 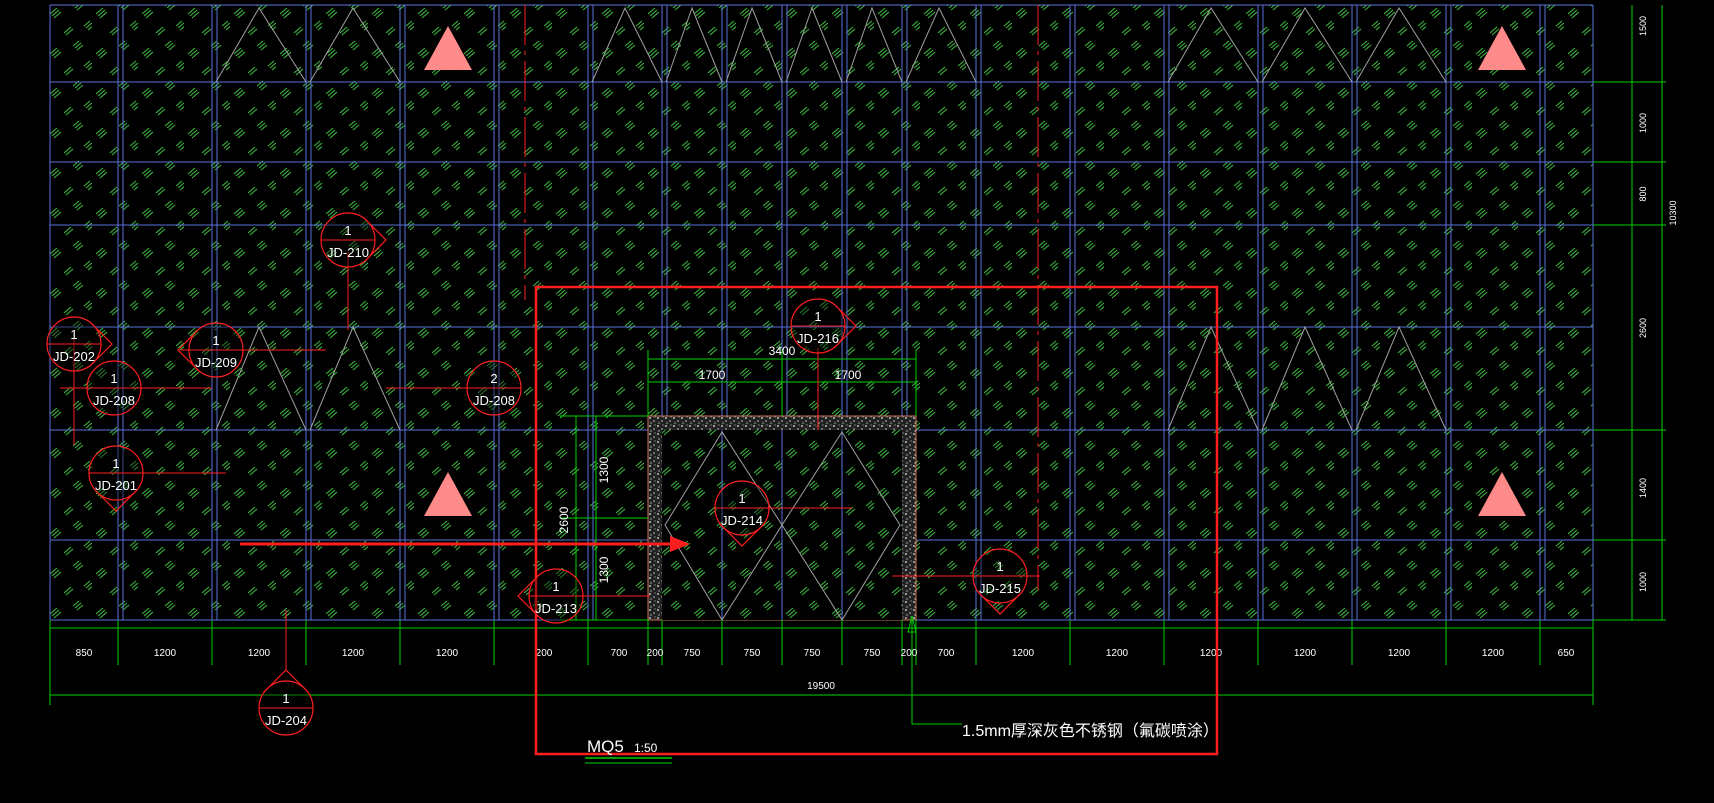 I want to click on bottom-dim-text: 850, so click(x=84, y=653).